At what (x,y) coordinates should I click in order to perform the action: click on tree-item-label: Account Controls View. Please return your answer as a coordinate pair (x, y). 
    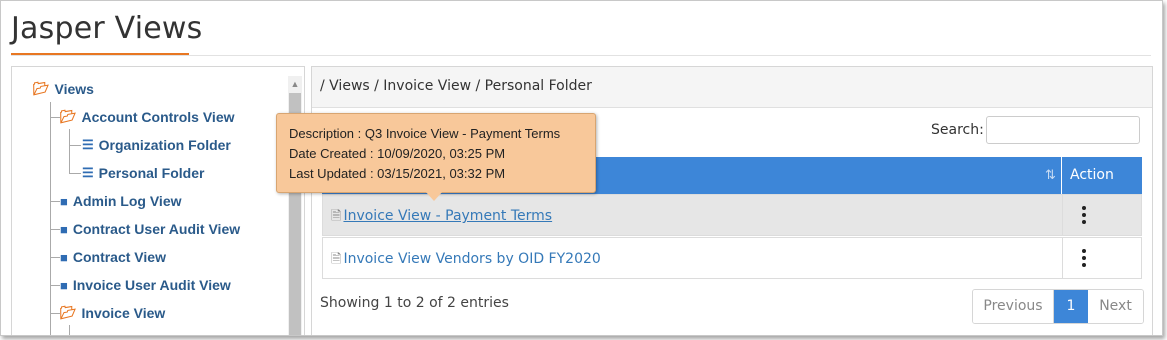
    Looking at the image, I should click on (158, 117).